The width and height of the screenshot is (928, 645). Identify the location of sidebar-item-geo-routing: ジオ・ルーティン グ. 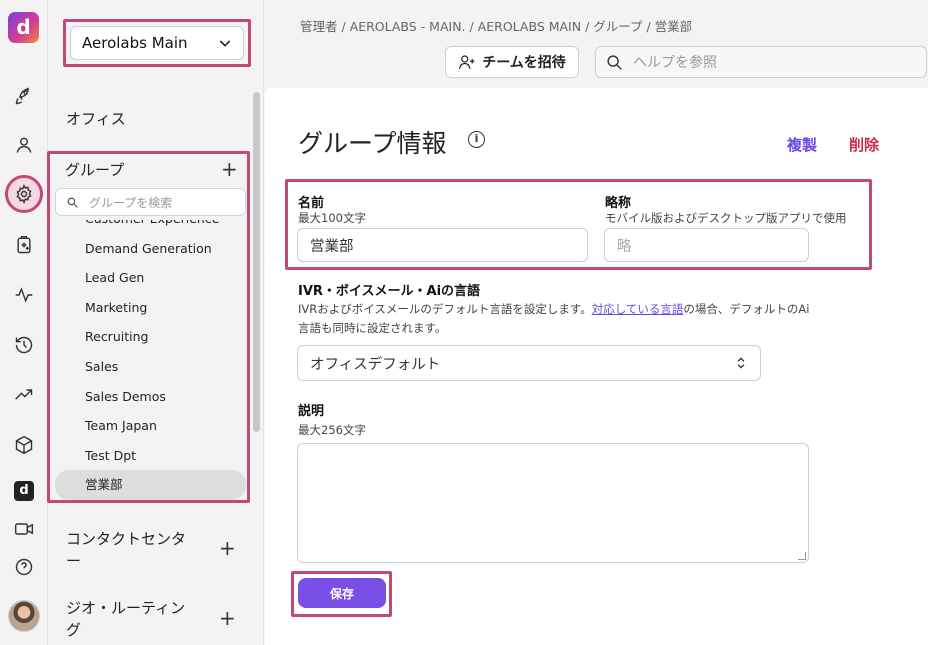
(125, 619).